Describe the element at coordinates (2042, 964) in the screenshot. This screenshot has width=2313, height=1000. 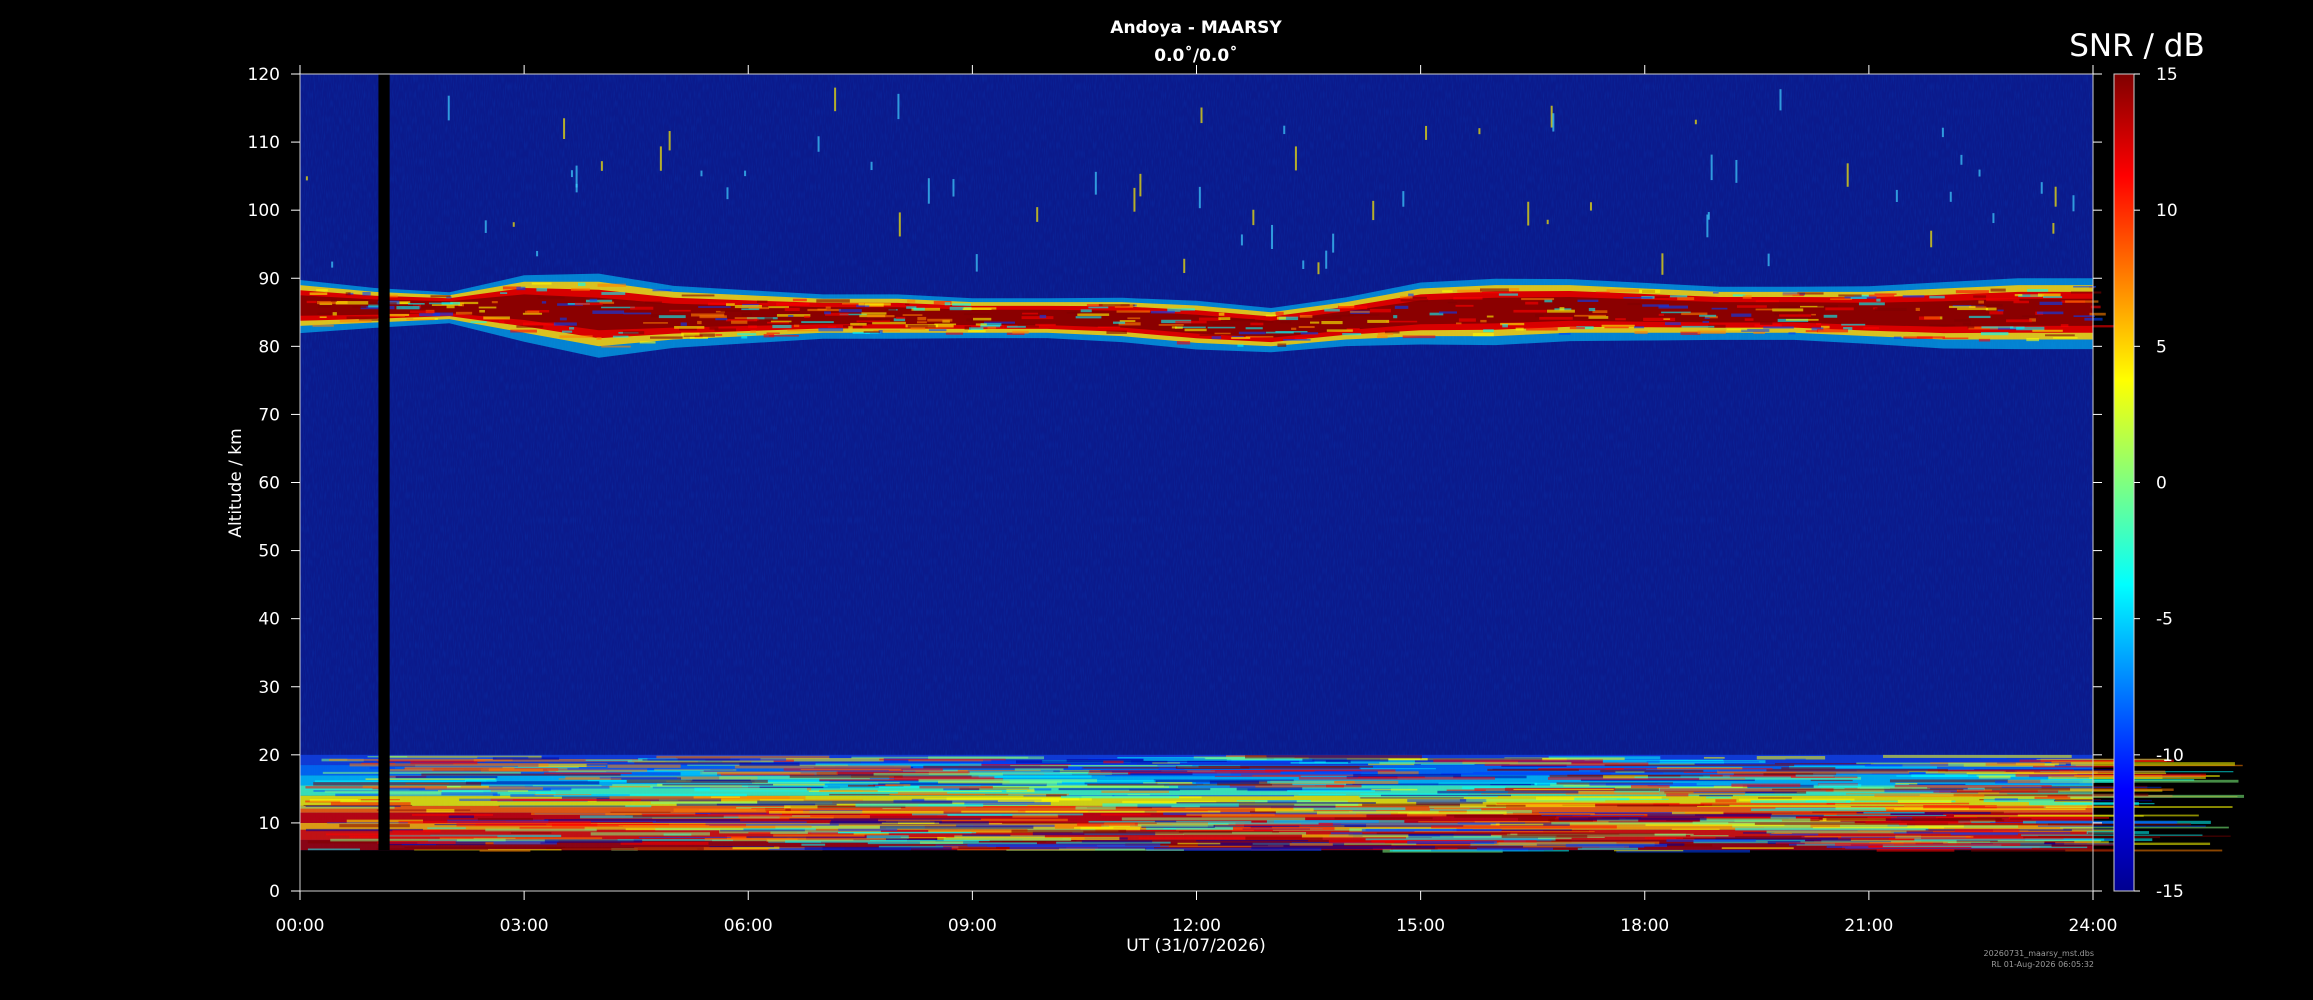
I see `footer-timestamp: RL 01-Aug-2026 06:05:32` at that location.